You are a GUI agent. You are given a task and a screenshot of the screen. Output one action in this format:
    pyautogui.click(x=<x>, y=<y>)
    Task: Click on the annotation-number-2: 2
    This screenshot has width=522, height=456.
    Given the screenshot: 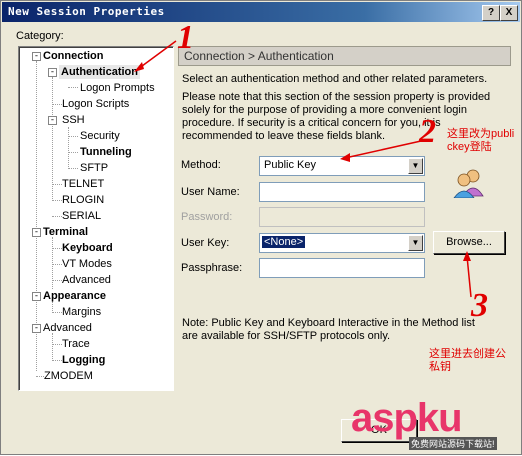 What is the action you would take?
    pyautogui.click(x=427, y=131)
    